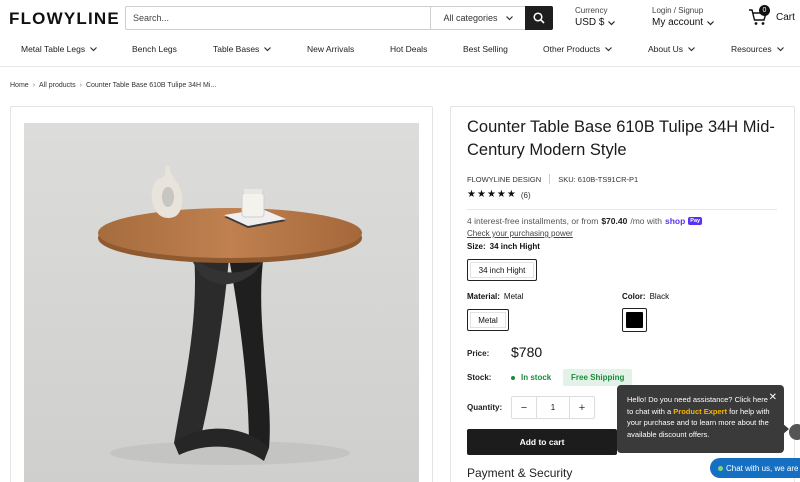  Describe the element at coordinates (520, 233) in the screenshot. I see `check-purchasing-power-link: Check your purchasing power` at that location.